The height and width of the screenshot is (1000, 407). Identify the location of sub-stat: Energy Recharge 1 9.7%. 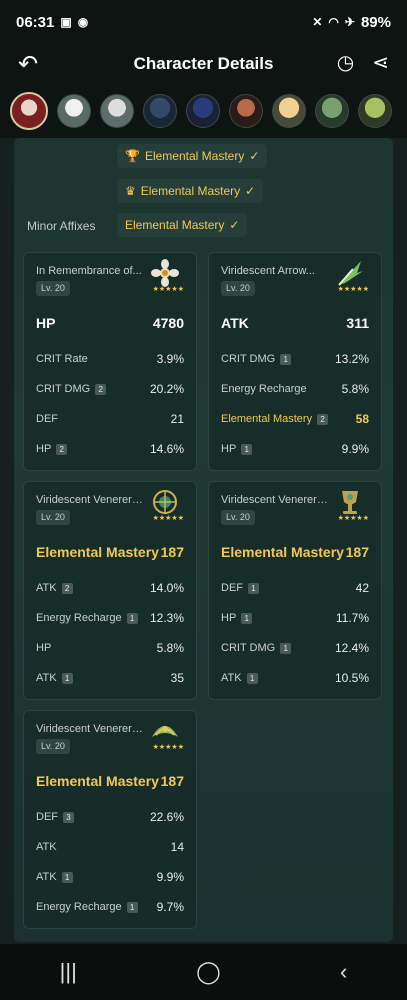
(110, 907).